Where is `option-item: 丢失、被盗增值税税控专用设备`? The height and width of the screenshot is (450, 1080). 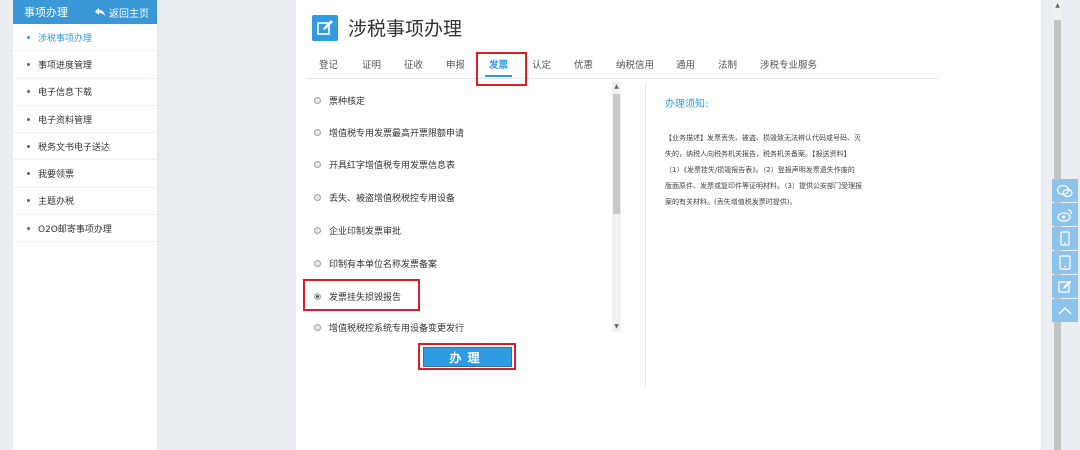
option-item: 丢失、被盗增值税税控专用设备 is located at coordinates (384, 197).